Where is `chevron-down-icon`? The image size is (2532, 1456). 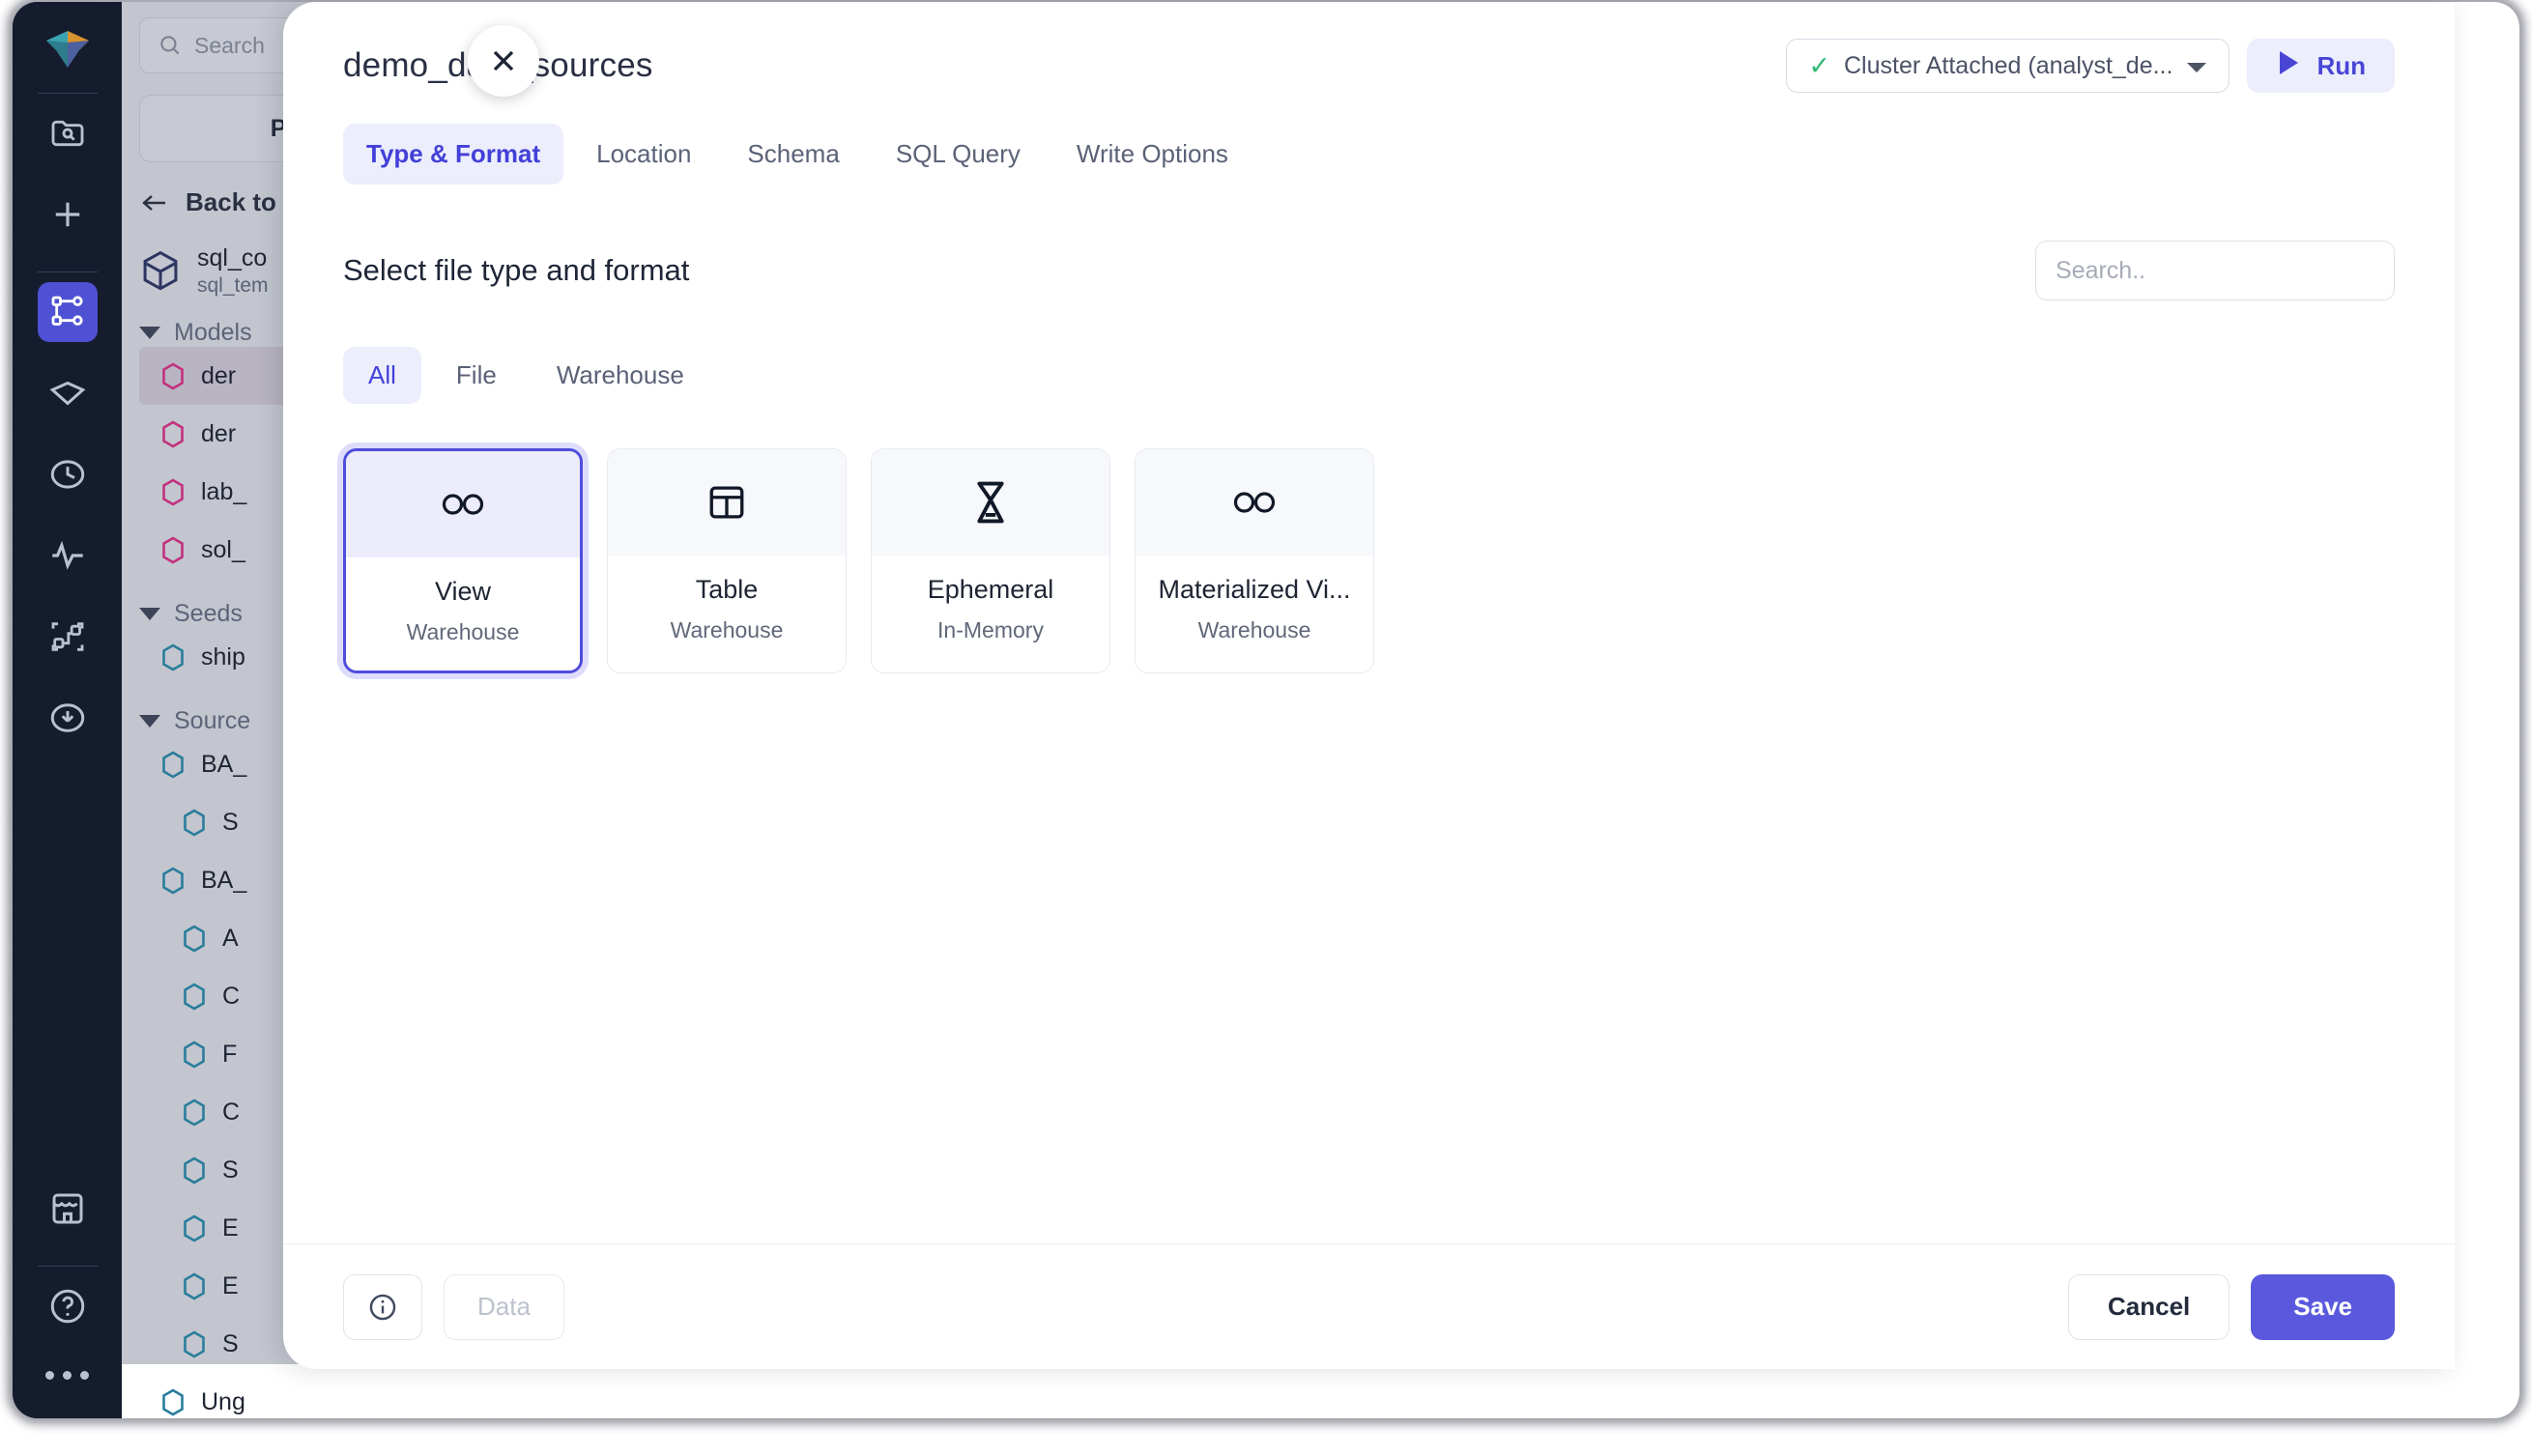
chevron-down-icon is located at coordinates (2197, 66).